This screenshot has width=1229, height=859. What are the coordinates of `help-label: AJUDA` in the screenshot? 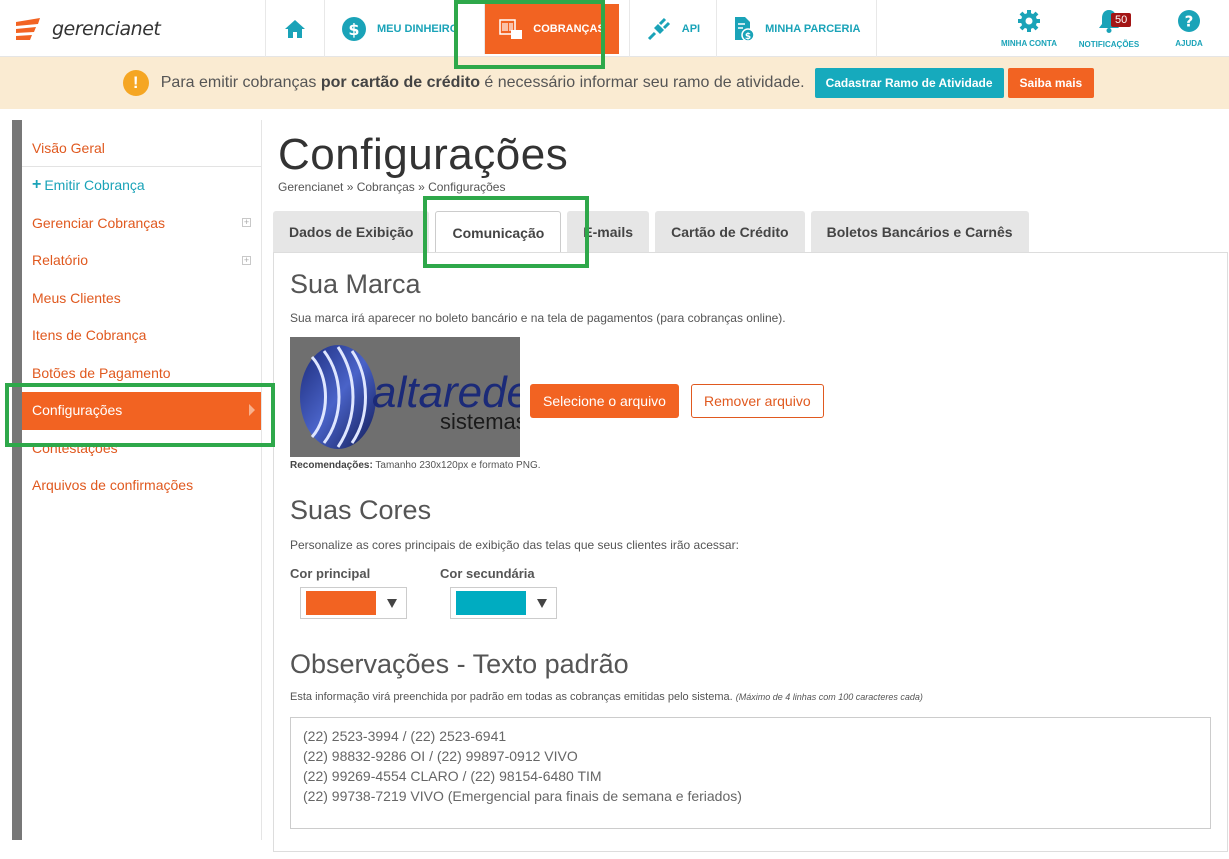 It's located at (1189, 43).